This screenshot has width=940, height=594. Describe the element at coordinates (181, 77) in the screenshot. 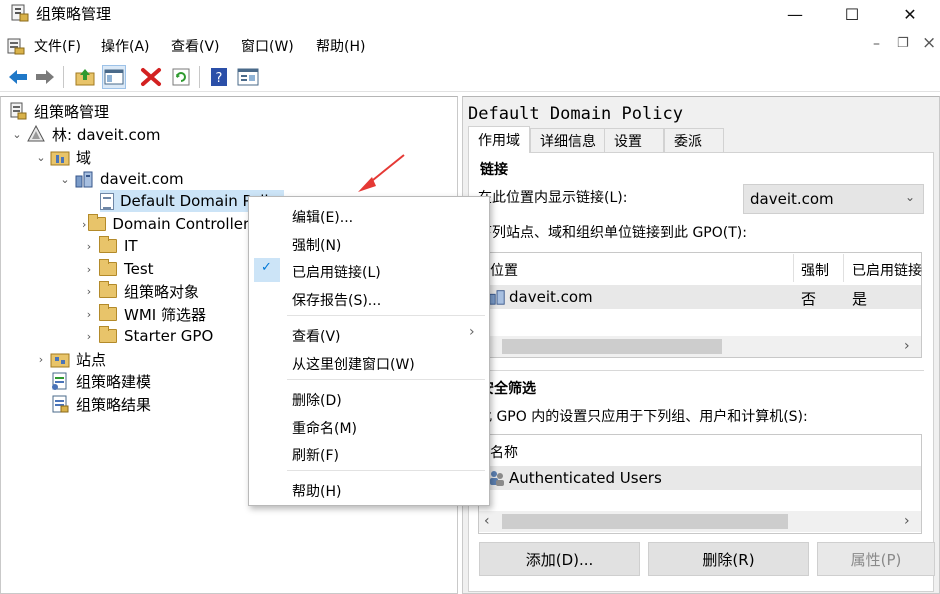

I see `refresh-icon` at that location.